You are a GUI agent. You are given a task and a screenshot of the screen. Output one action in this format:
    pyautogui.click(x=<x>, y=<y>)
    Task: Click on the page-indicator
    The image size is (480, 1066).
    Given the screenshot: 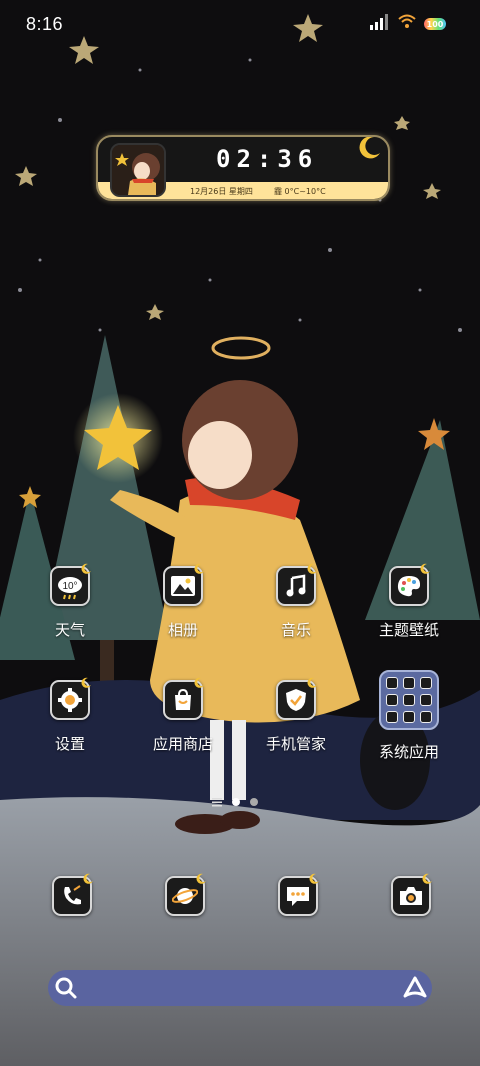 What is the action you would take?
    pyautogui.click(x=235, y=802)
    